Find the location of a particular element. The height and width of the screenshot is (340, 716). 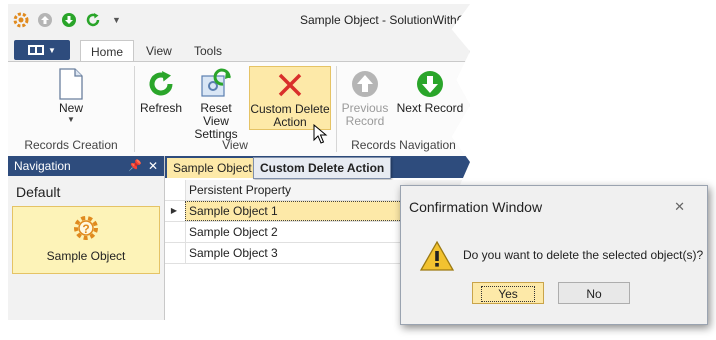

new-button-label: New is located at coordinates (70, 108).